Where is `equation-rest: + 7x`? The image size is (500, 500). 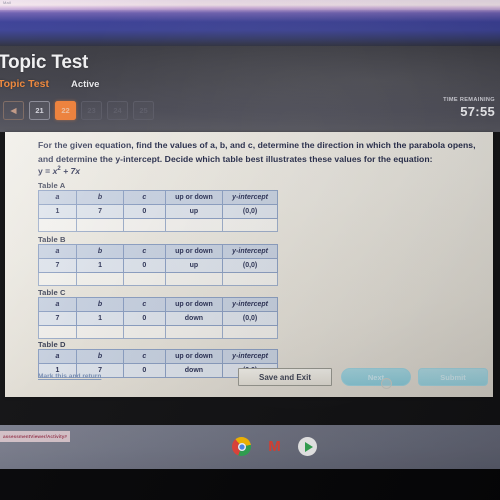
equation-rest: + 7x is located at coordinates (72, 171).